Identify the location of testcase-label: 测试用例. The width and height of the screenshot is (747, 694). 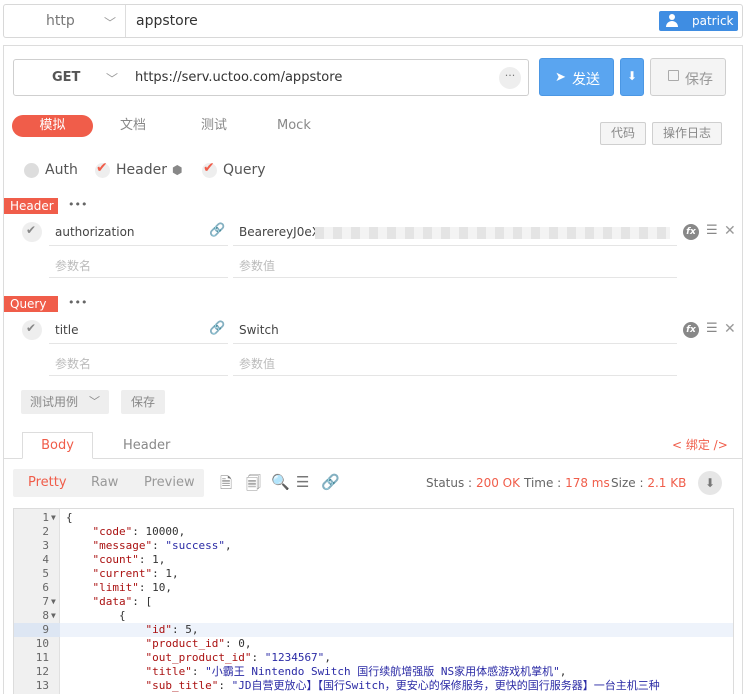
(54, 402).